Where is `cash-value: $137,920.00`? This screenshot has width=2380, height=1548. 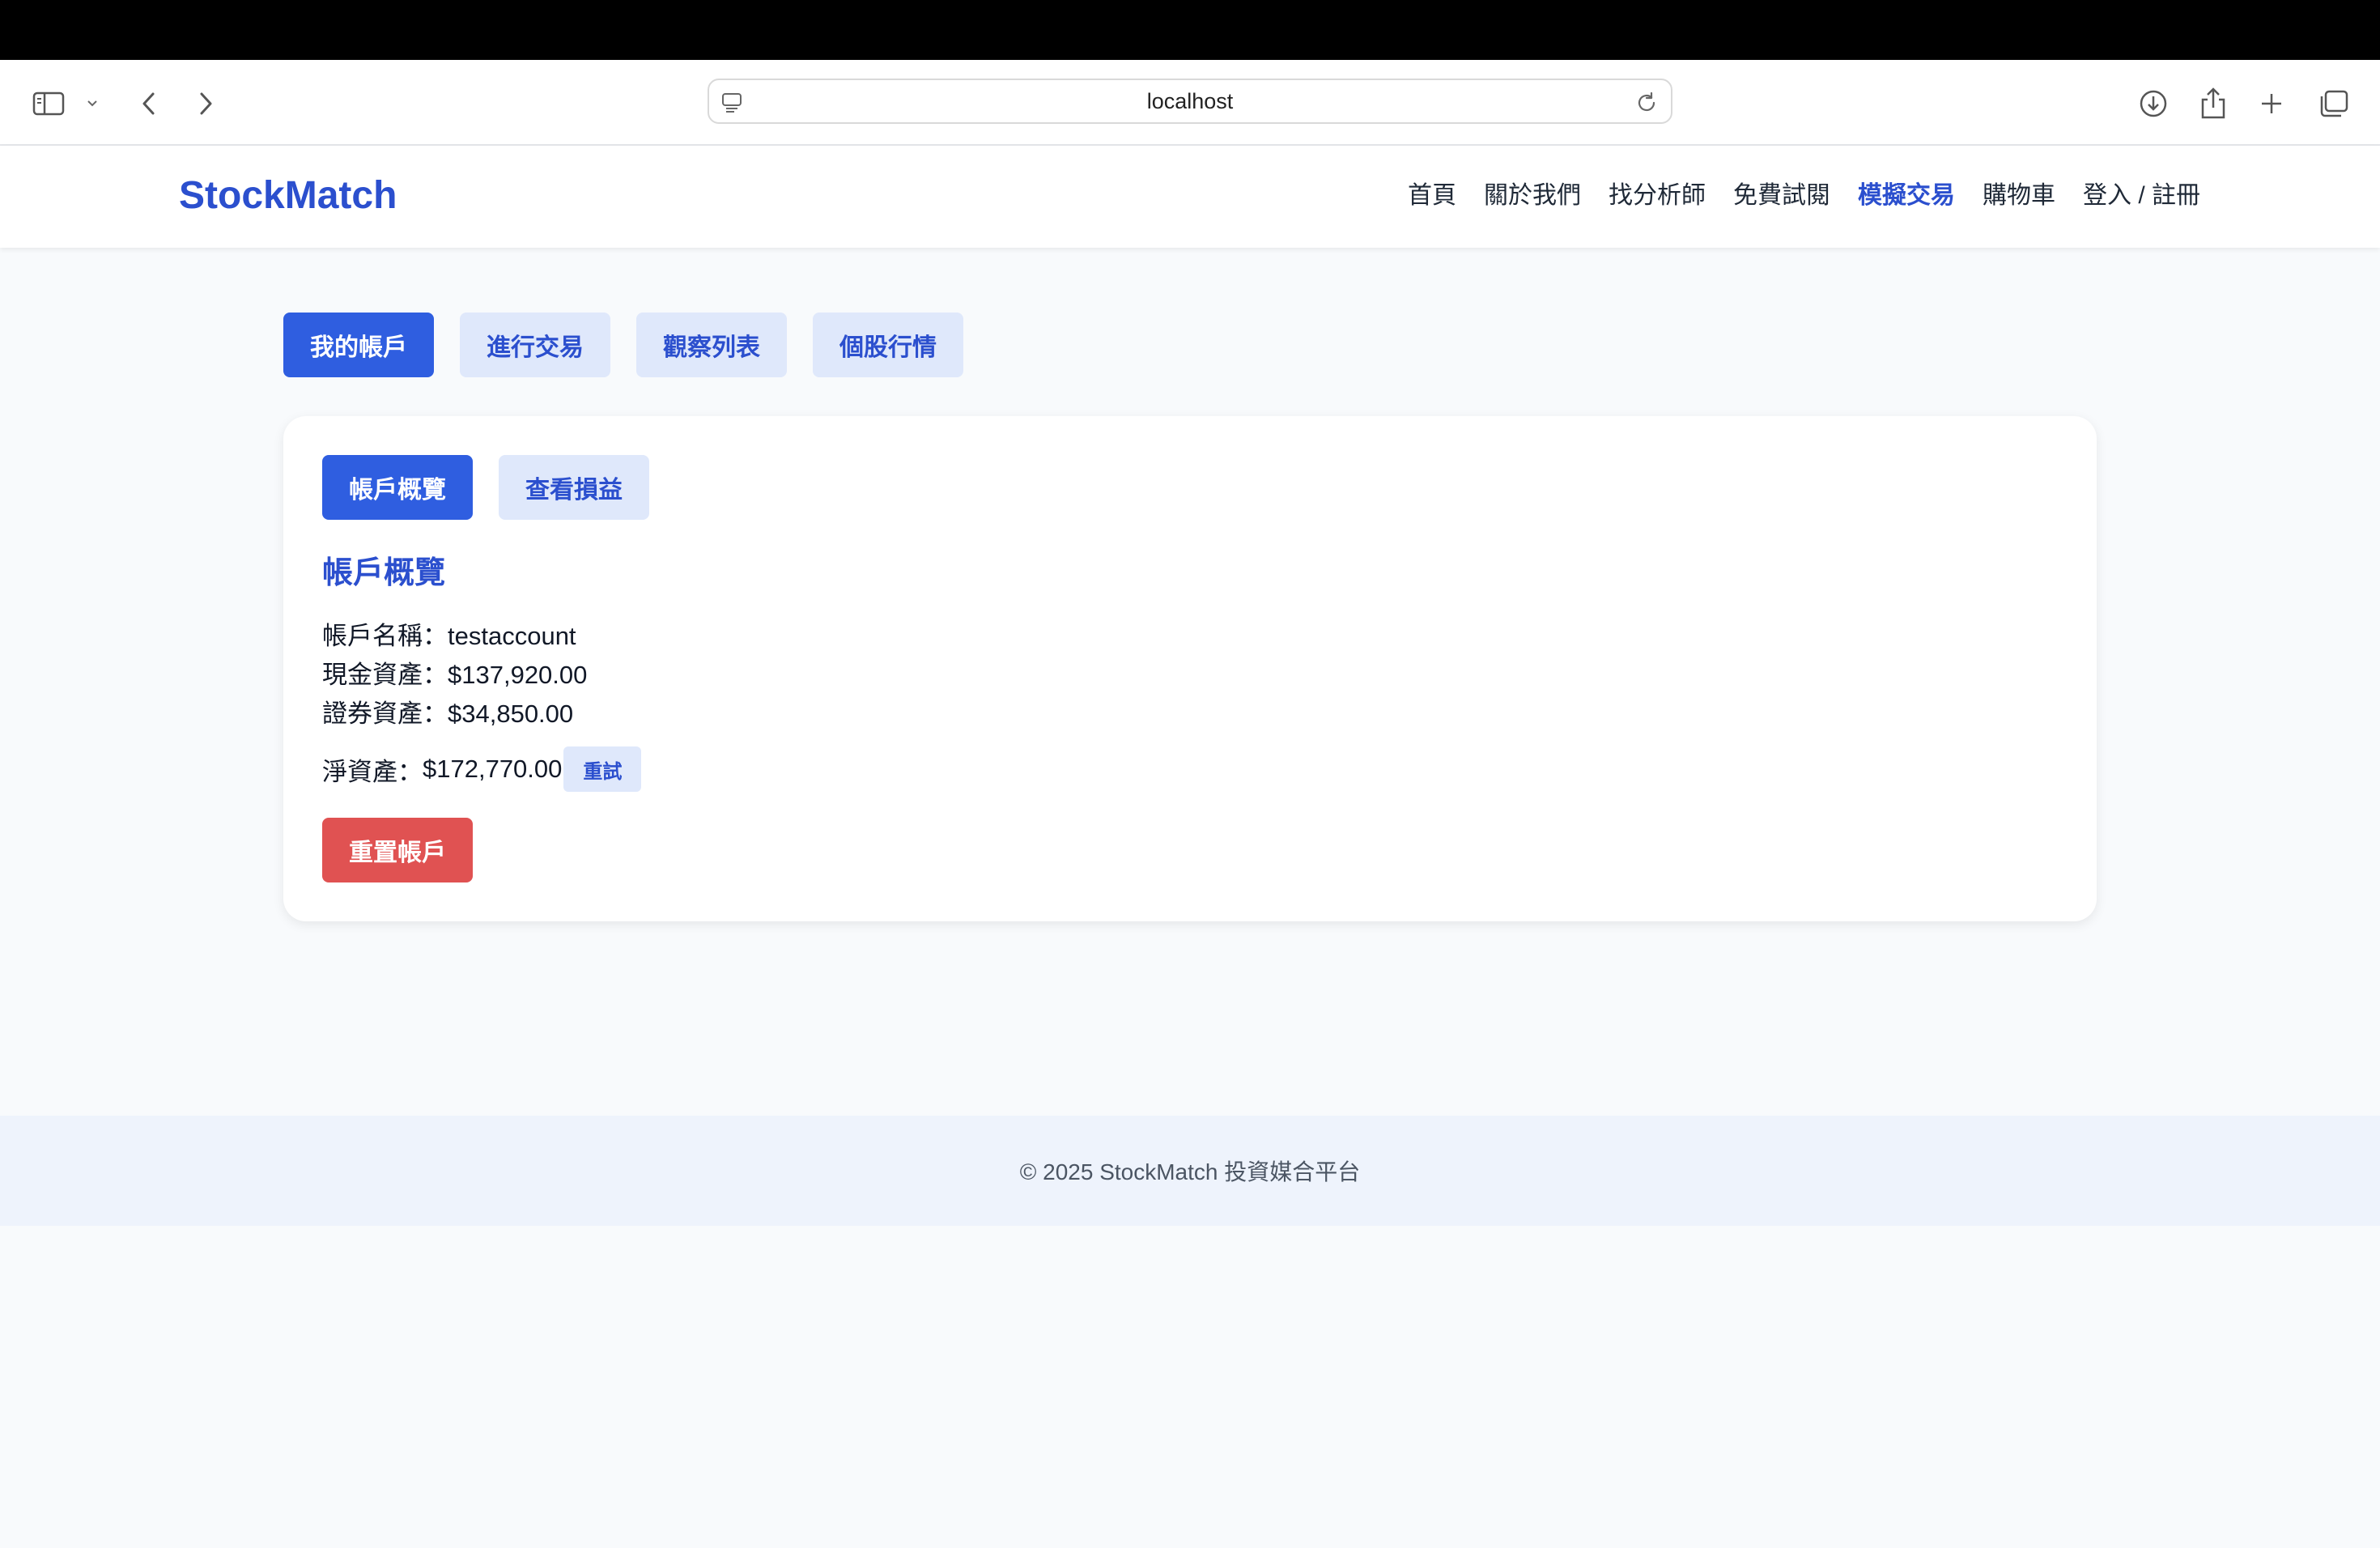
cash-value: $137,920.00 is located at coordinates (518, 675).